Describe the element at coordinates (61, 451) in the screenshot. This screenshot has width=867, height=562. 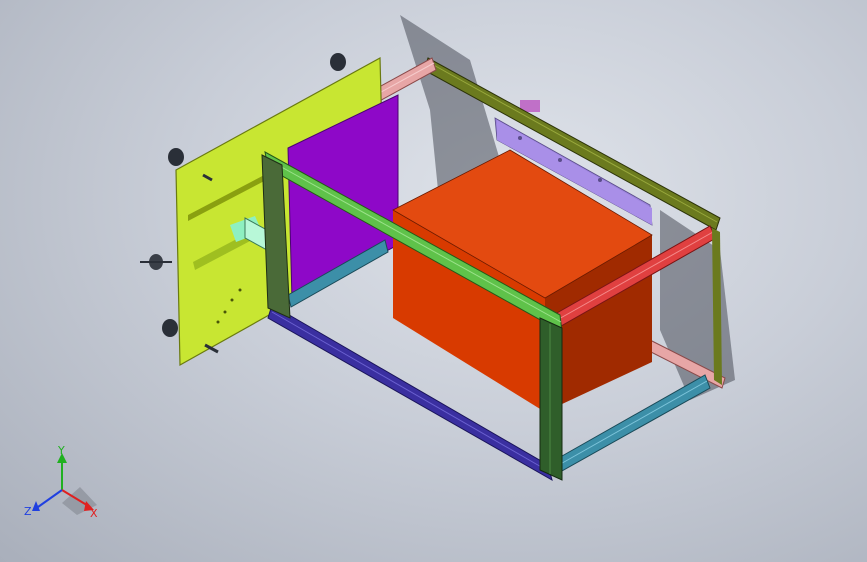
I see `y-axis-label: Y` at that location.